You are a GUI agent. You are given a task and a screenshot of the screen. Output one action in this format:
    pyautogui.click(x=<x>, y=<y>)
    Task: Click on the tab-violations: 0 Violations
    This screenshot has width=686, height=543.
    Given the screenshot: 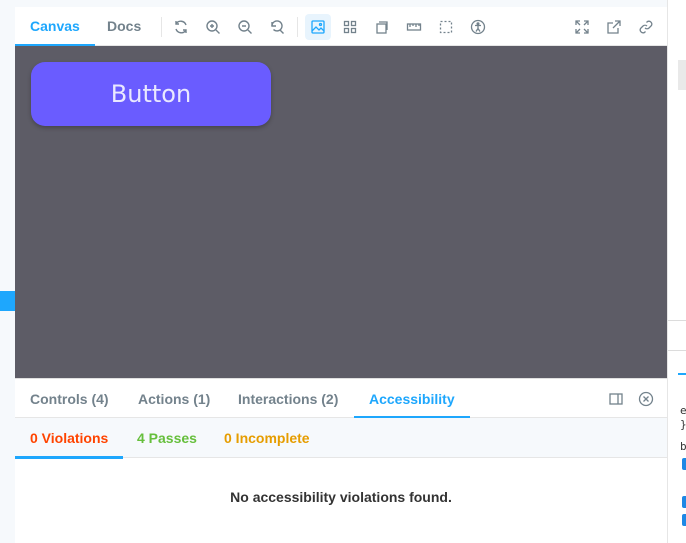 What is the action you would take?
    pyautogui.click(x=69, y=438)
    